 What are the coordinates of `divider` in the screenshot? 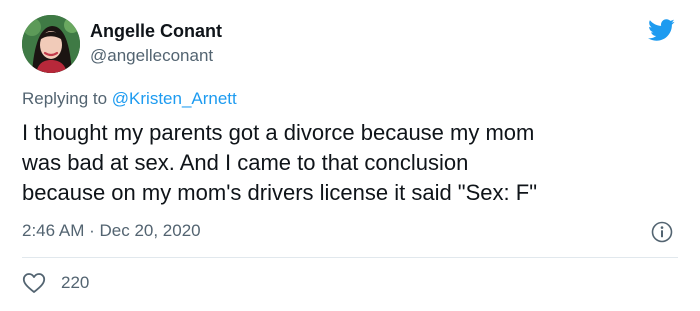 It's located at (350, 257).